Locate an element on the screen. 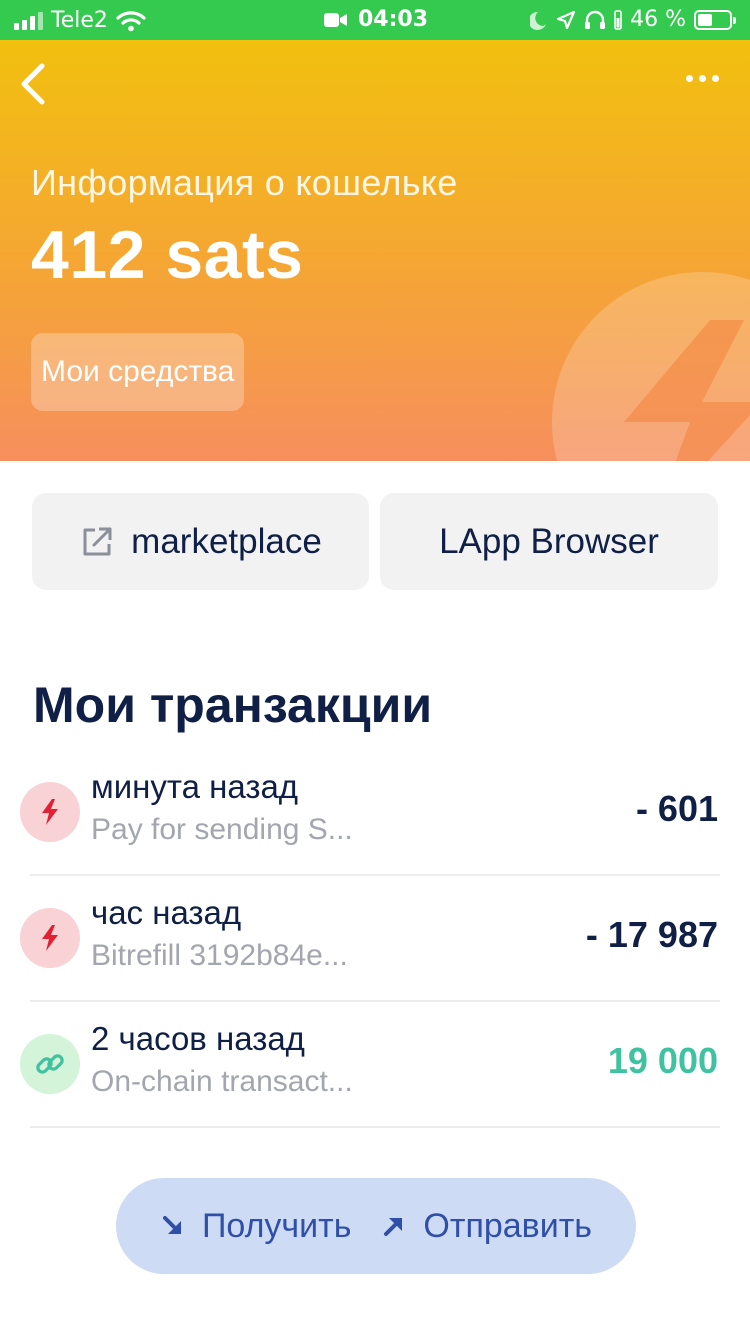 Image resolution: width=750 pixels, height=1334 pixels. transactions-title: Мои транзакции is located at coordinates (233, 705).